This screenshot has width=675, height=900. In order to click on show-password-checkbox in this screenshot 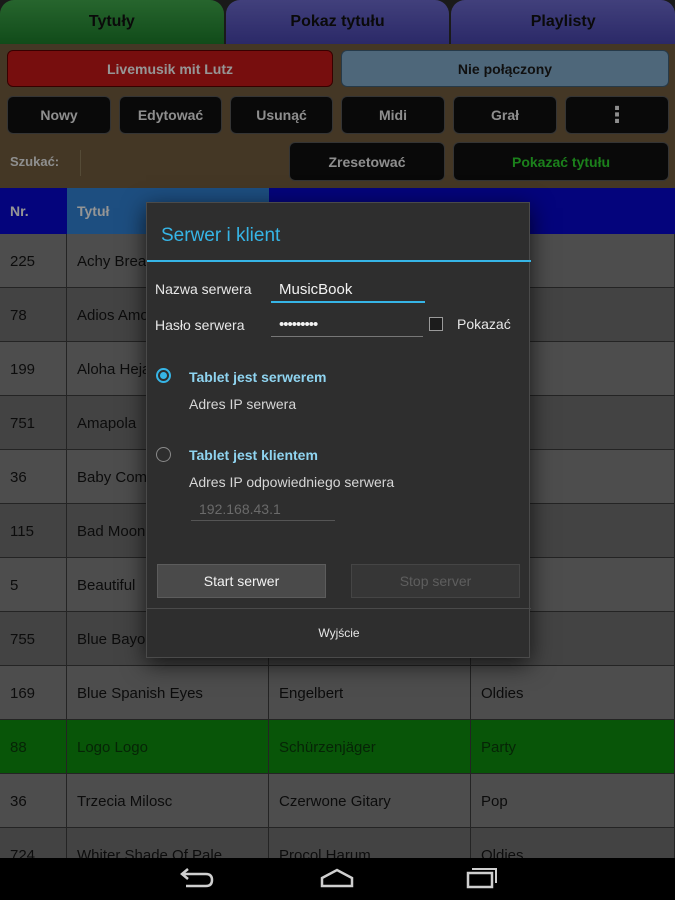, I will do `click(436, 324)`.